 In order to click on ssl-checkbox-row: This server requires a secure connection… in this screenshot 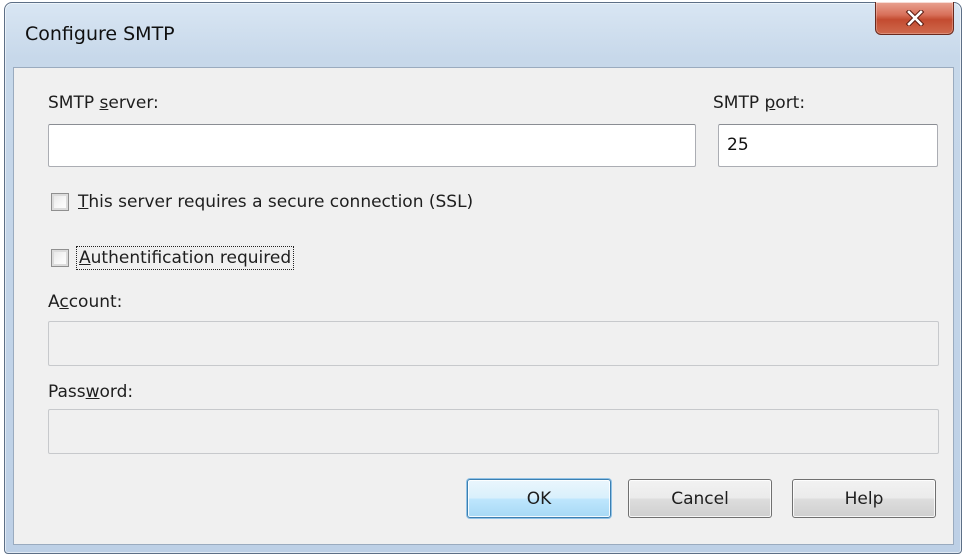, I will do `click(262, 202)`.